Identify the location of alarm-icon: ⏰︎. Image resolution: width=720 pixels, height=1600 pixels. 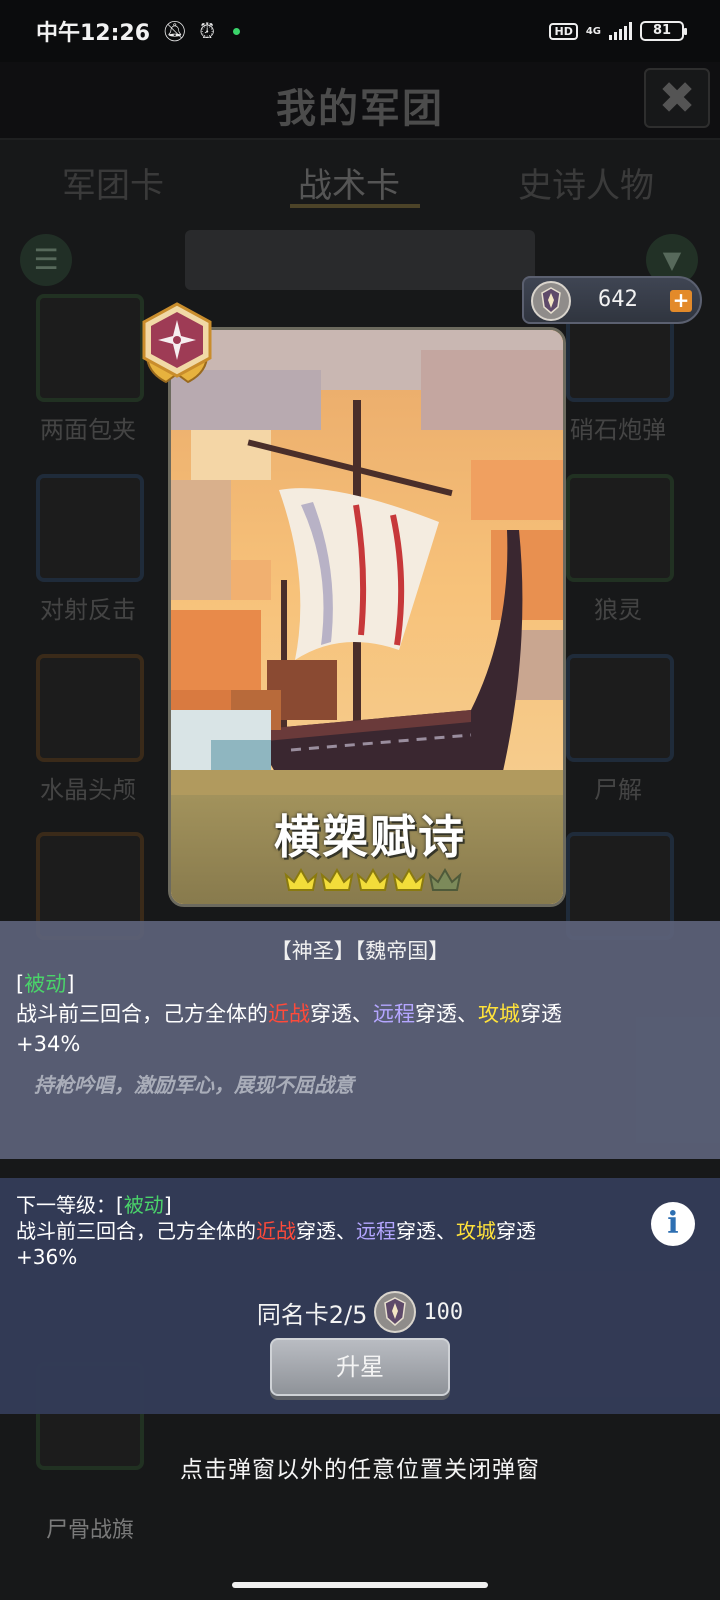
(207, 31).